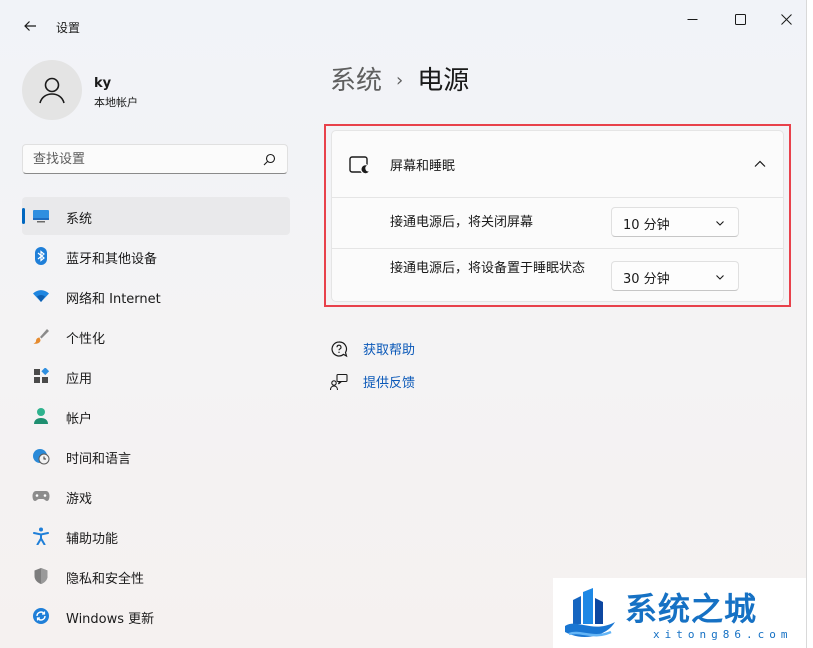 The height and width of the screenshot is (648, 813). I want to click on apps-icon, so click(41, 376).